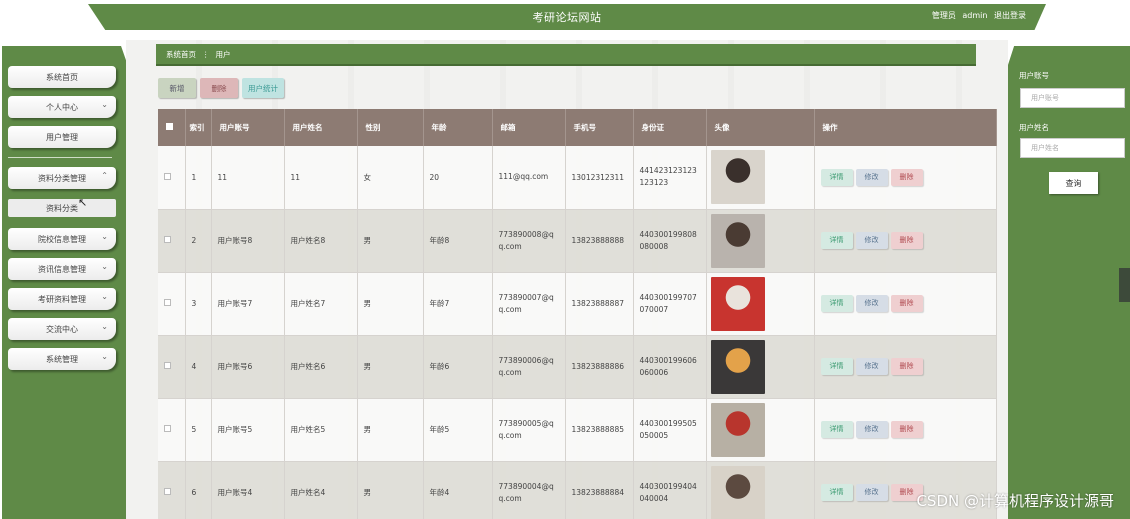  I want to click on email-cell: 773890006@qq.com, so click(529, 367).